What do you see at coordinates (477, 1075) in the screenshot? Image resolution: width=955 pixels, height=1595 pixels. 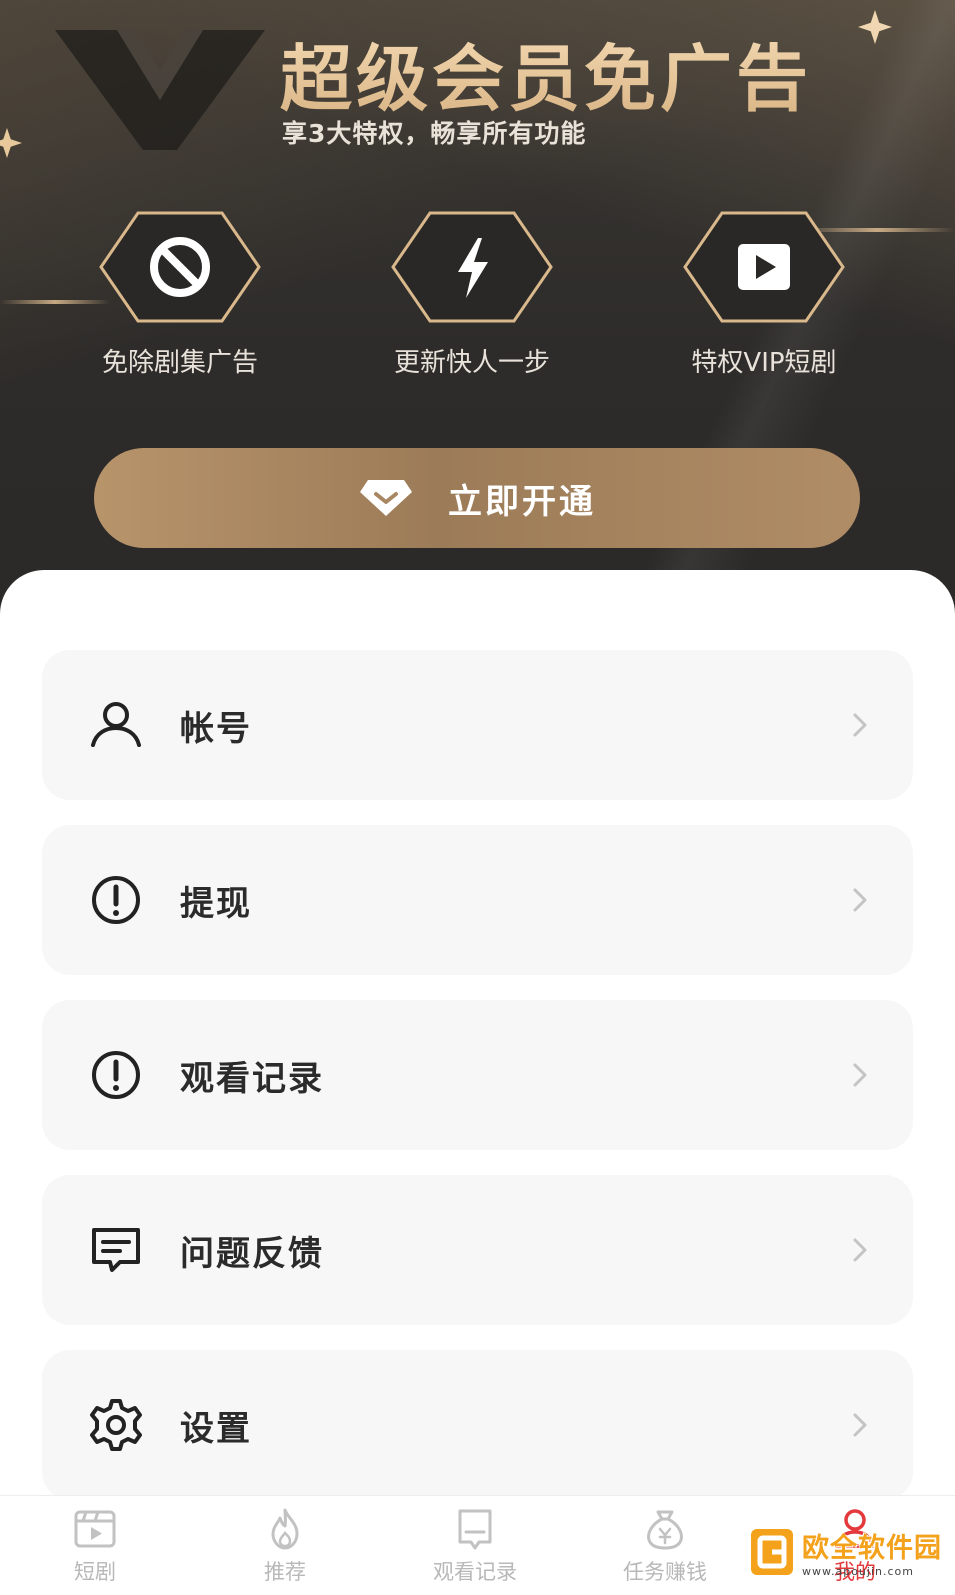 I see `menu-item-watch-history: 观看记录` at bounding box center [477, 1075].